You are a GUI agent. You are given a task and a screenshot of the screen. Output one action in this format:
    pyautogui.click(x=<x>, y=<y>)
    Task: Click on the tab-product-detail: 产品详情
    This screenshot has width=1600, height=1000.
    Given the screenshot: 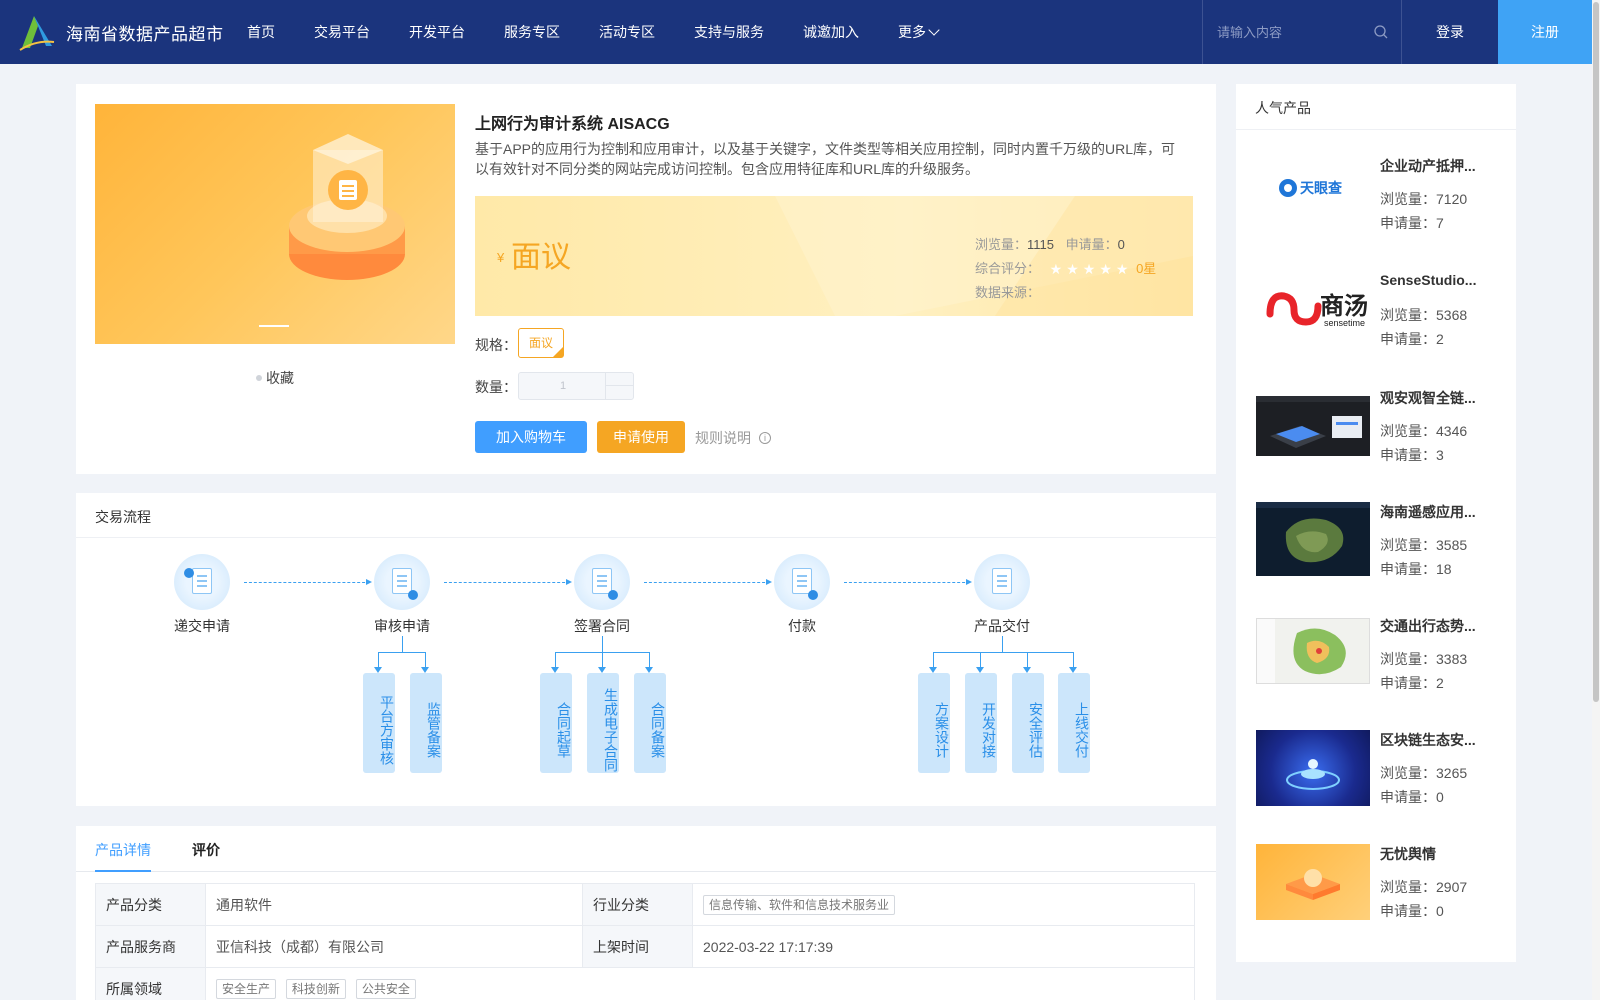 What is the action you would take?
    pyautogui.click(x=123, y=856)
    